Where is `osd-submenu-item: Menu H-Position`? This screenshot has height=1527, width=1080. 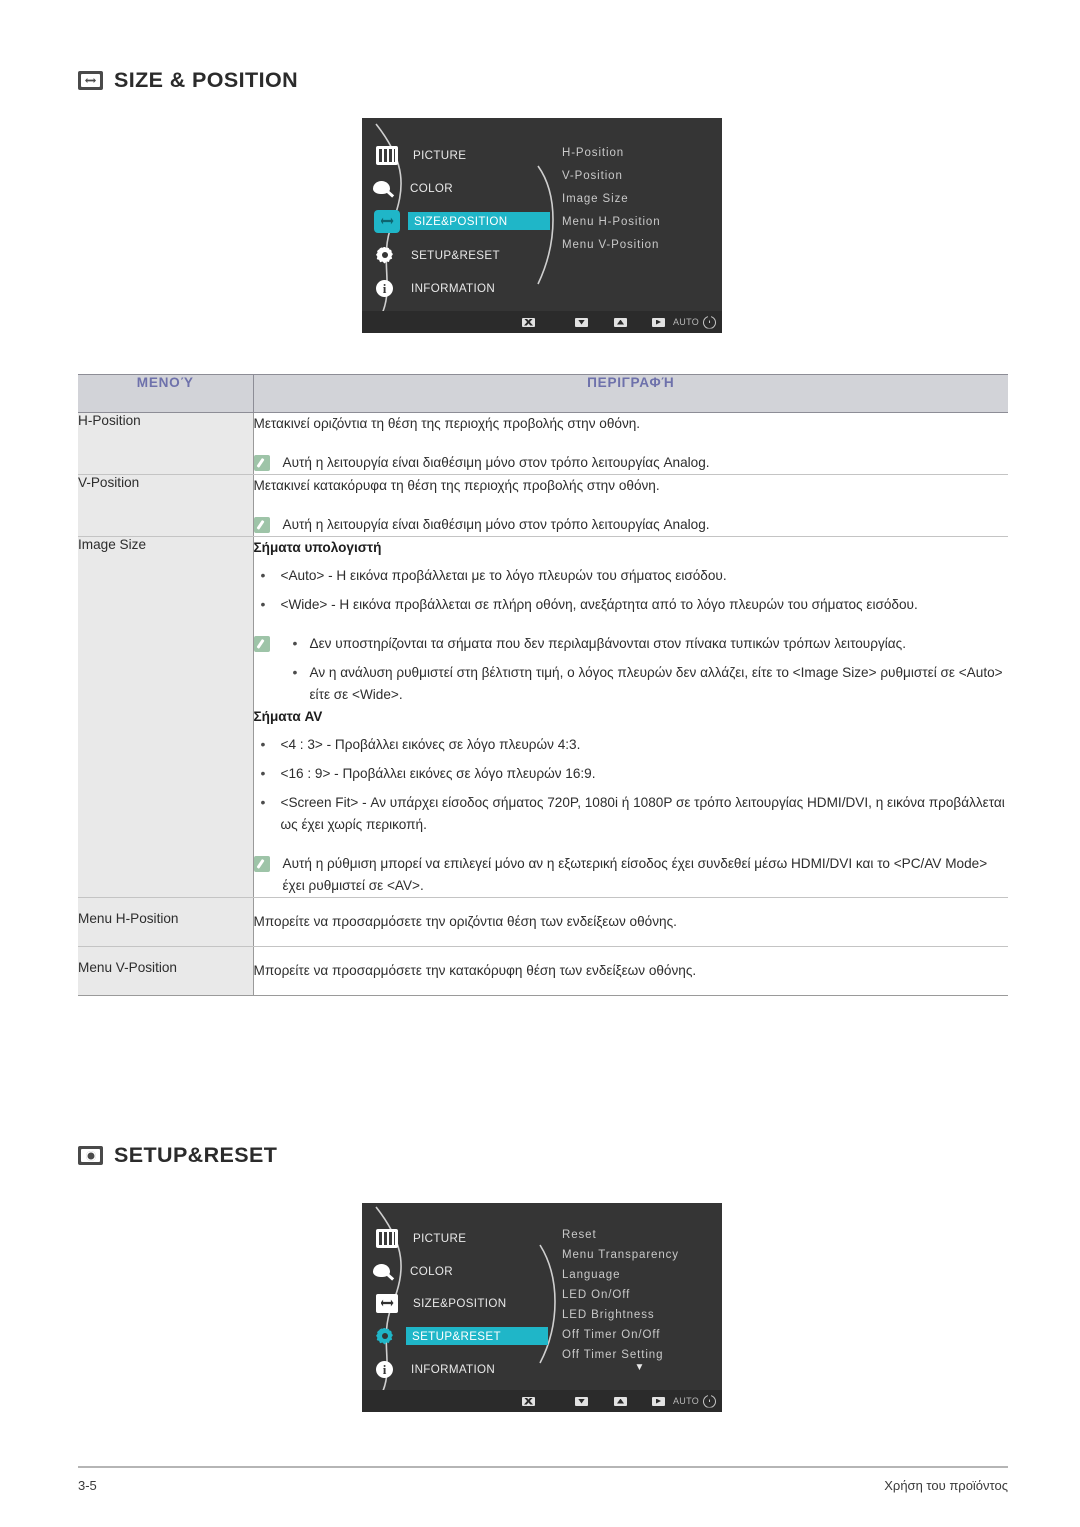
osd-submenu-item: Menu H-Position is located at coordinates (637, 222).